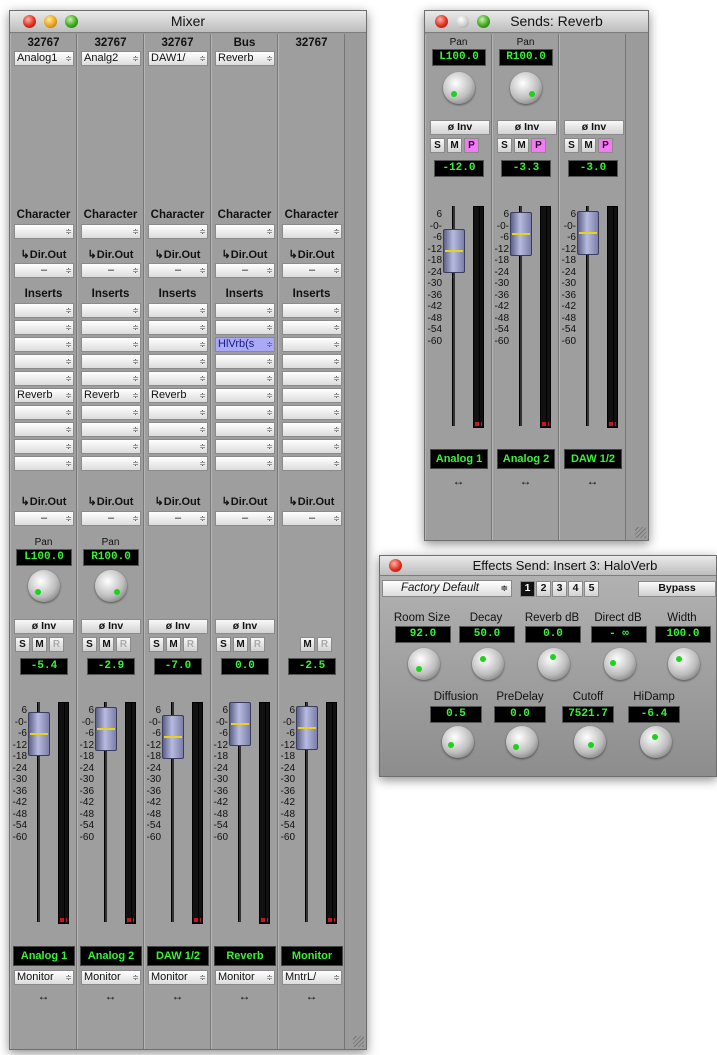 This screenshot has width=717, height=1055. Describe the element at coordinates (591, 589) in the screenshot. I see `insert-slot-tab: 5` at that location.